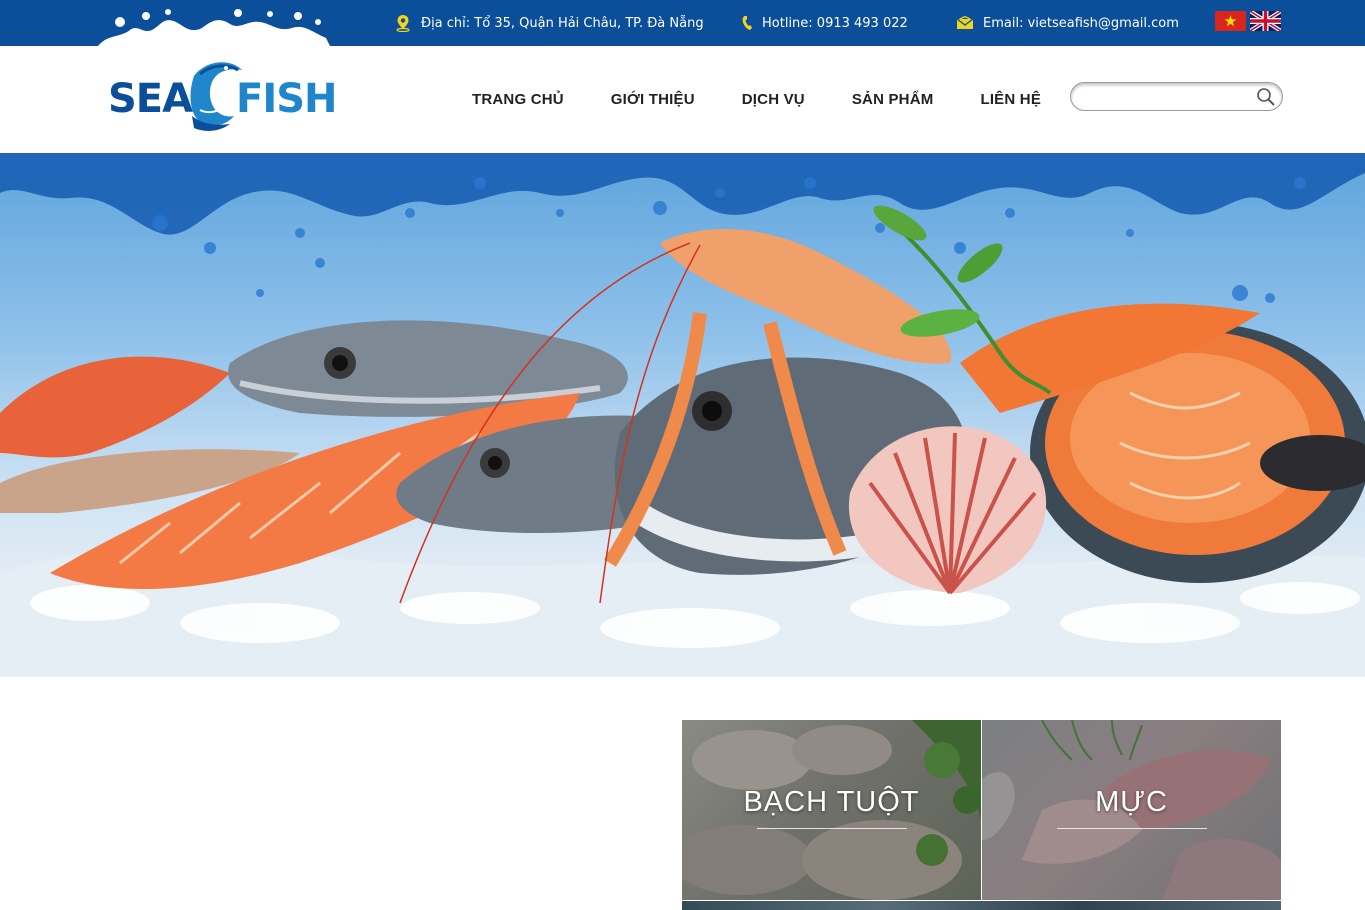 This screenshot has width=1365, height=910. I want to click on language-switcher, so click(1248, 21).